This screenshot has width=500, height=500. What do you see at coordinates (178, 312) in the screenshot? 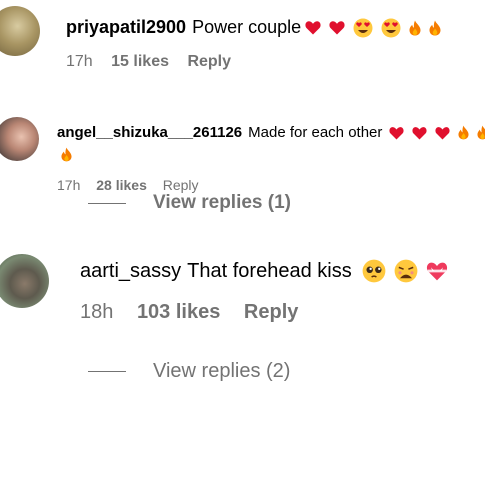
I see `likes-count: 103 likes` at bounding box center [178, 312].